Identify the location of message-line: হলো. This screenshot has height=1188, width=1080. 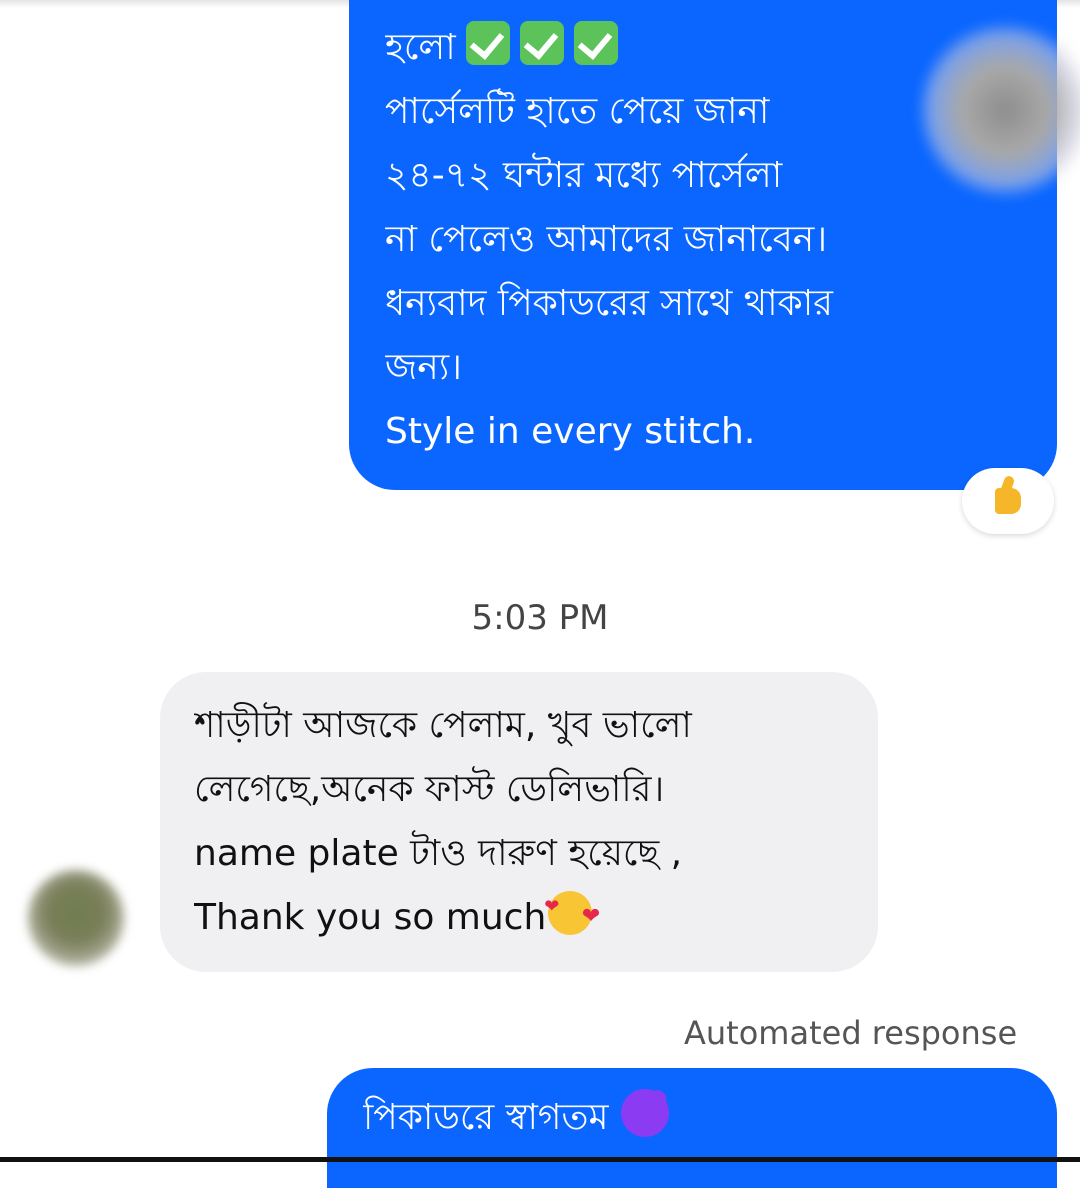
(703, 48).